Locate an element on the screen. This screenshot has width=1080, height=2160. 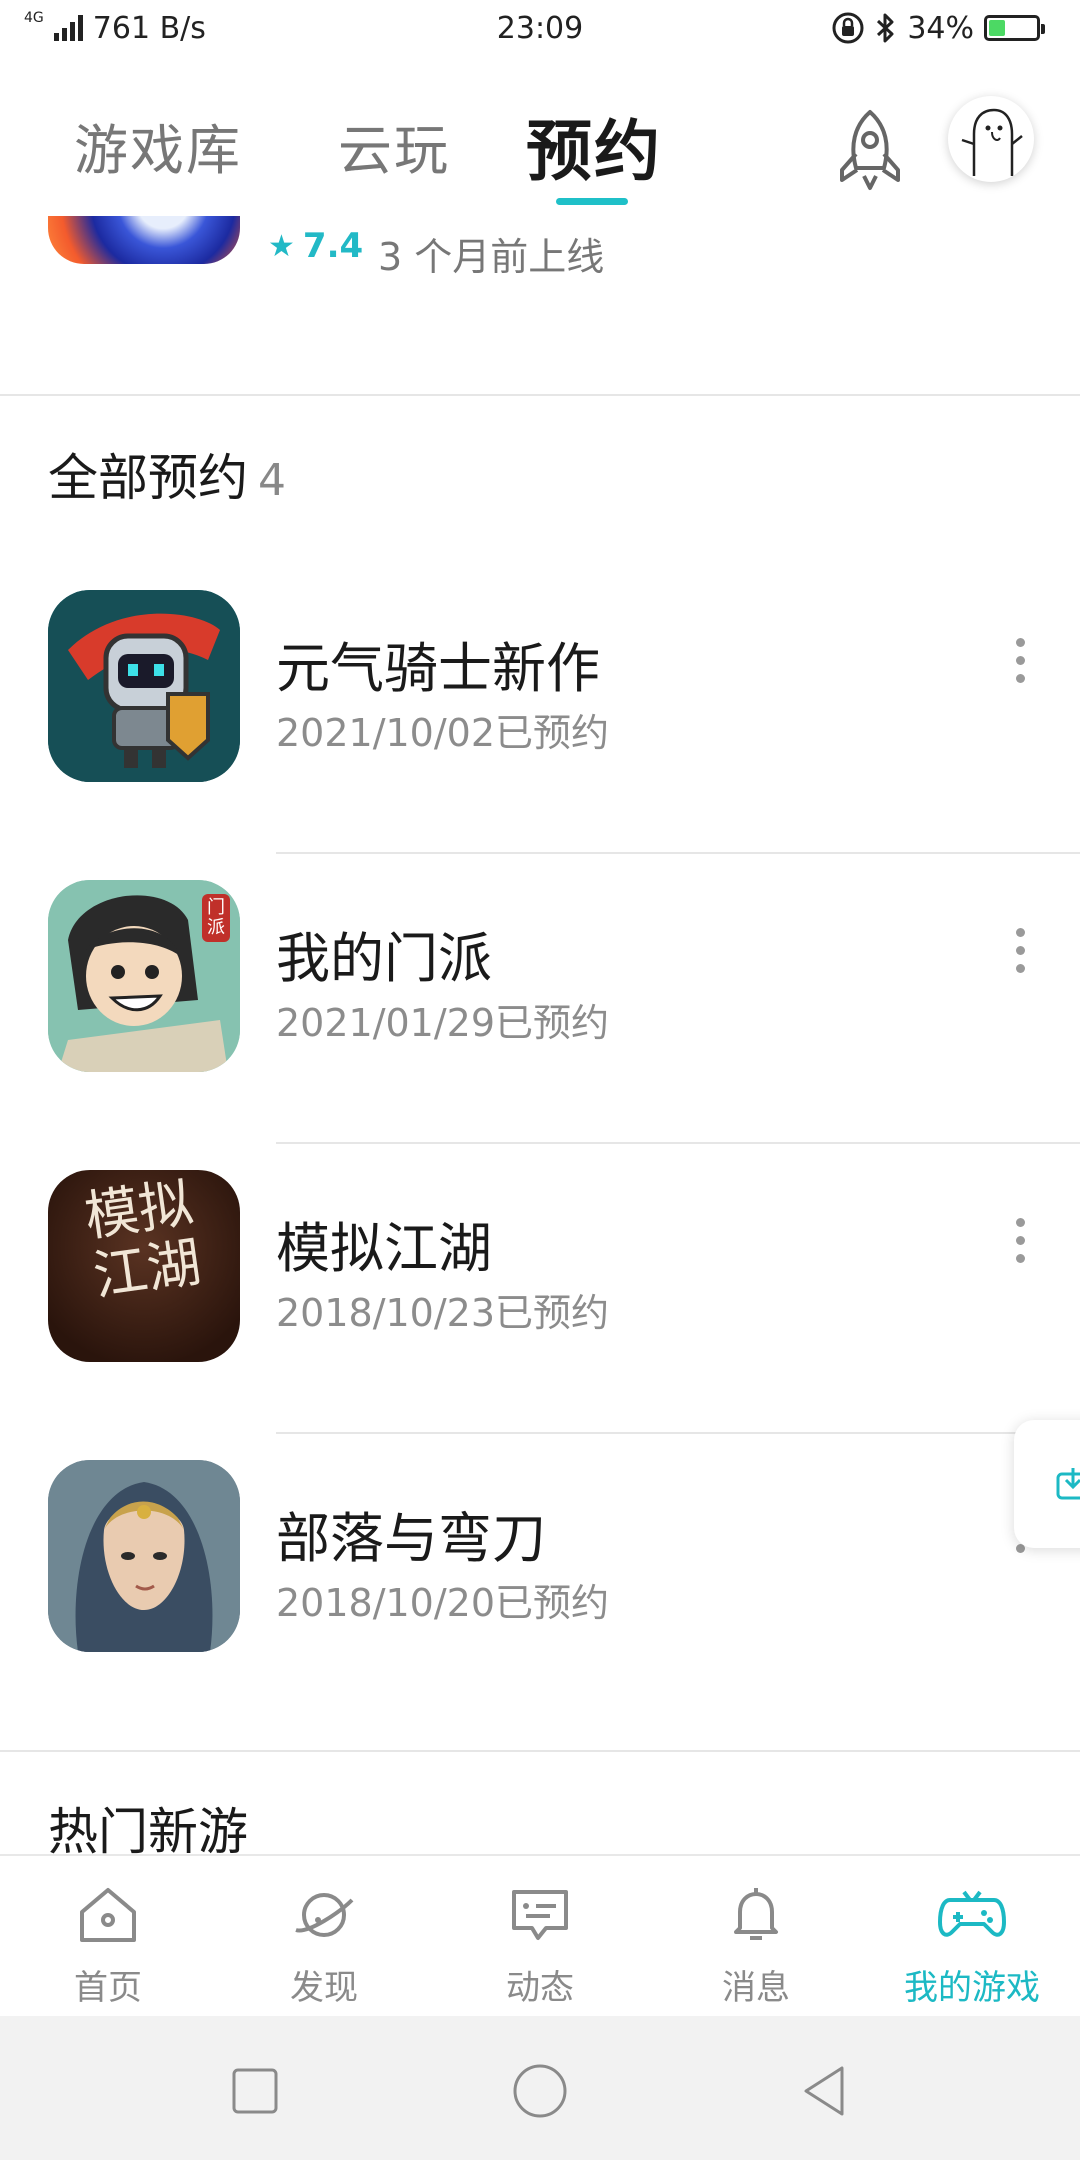
nav-label: 我的游戏 is located at coordinates (972, 1988).